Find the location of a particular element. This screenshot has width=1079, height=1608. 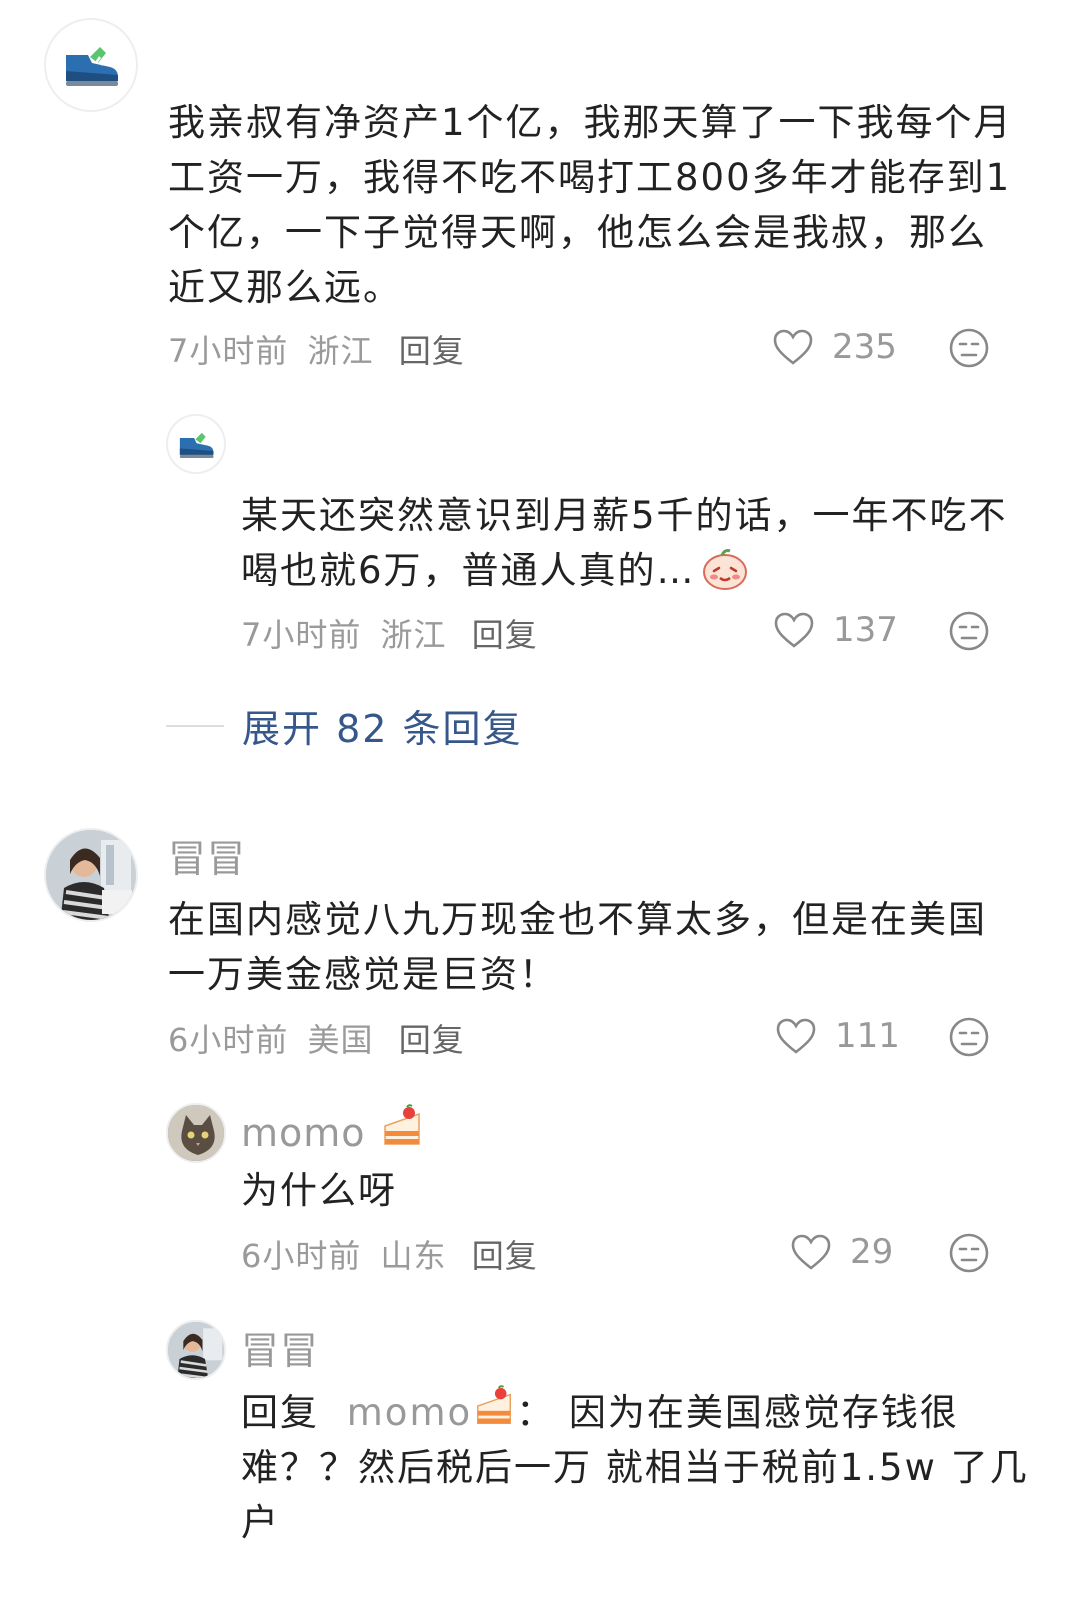

like-button: 137 is located at coordinates (835, 630).